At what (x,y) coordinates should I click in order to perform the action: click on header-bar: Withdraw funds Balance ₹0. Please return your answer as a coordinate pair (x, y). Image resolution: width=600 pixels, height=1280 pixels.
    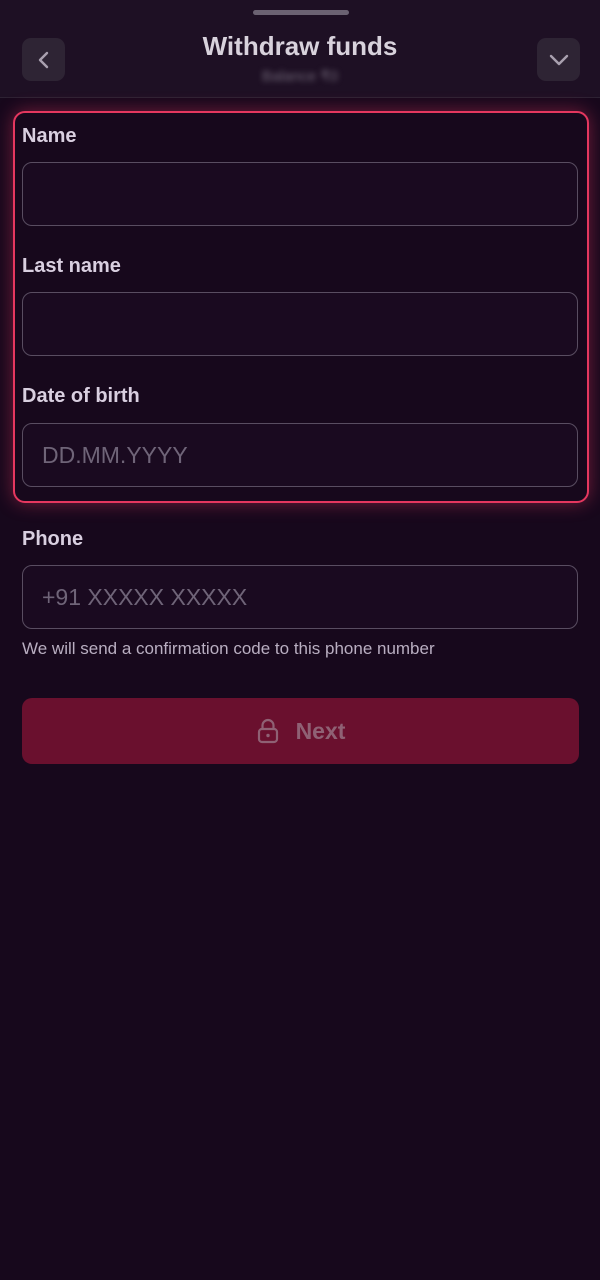
    Looking at the image, I should click on (300, 49).